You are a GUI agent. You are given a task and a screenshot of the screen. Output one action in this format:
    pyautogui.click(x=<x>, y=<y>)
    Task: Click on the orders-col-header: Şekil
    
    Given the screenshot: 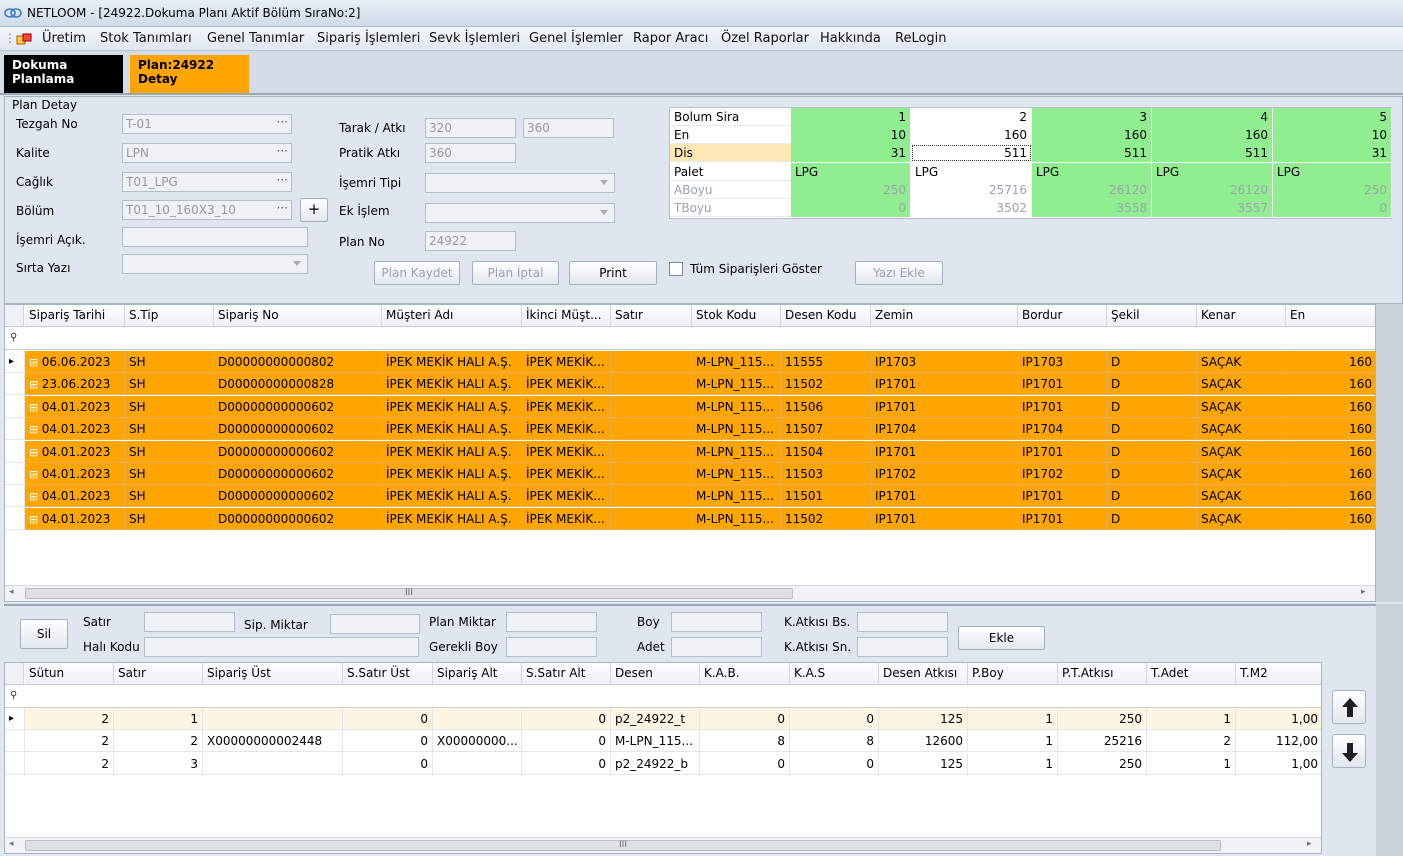 What is the action you would take?
    pyautogui.click(x=1152, y=316)
    